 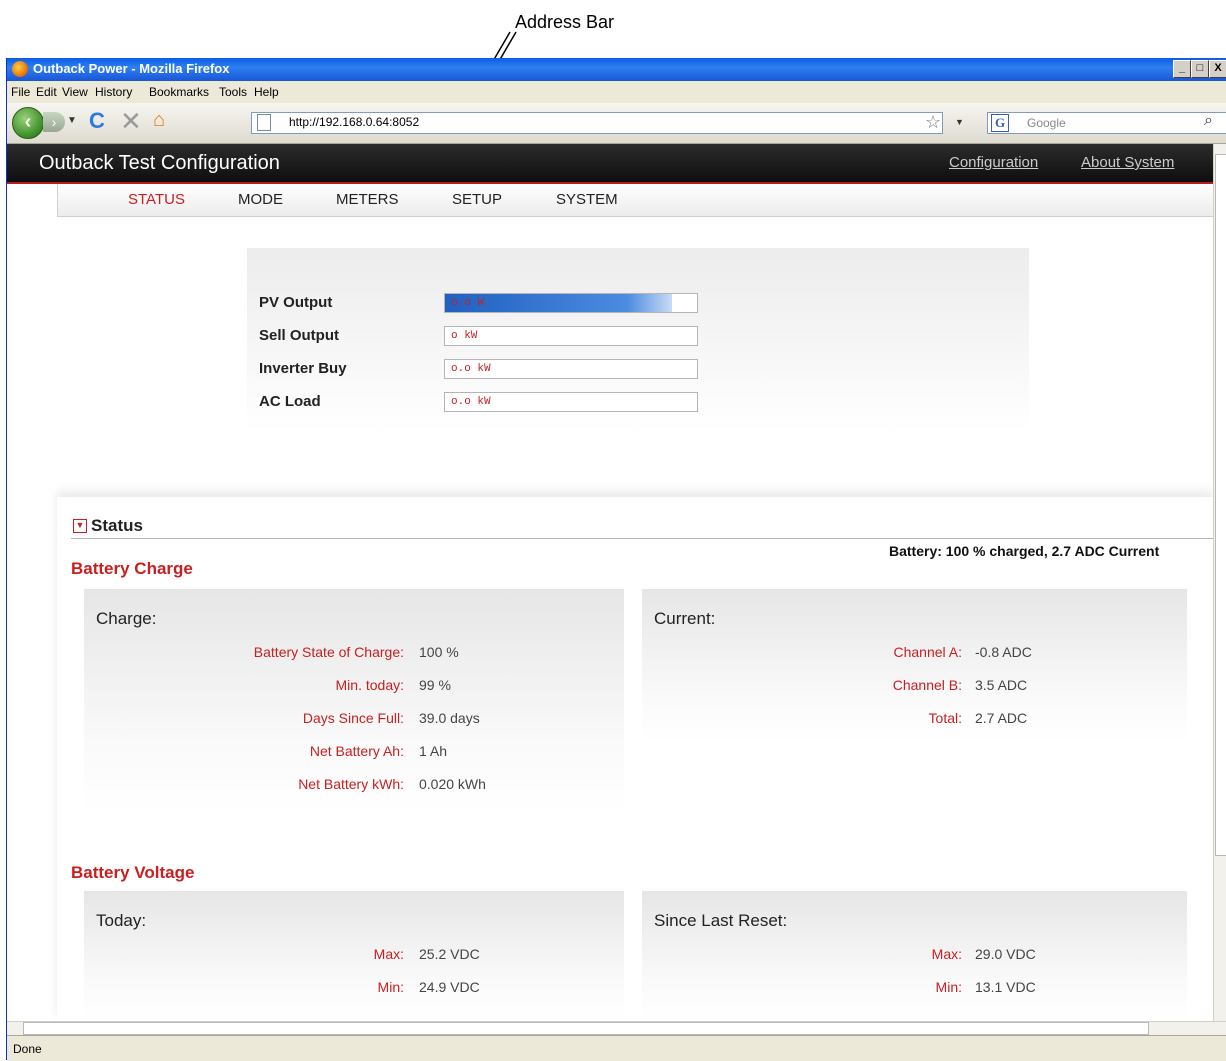 What do you see at coordinates (642, 538) in the screenshot?
I see `divider` at bounding box center [642, 538].